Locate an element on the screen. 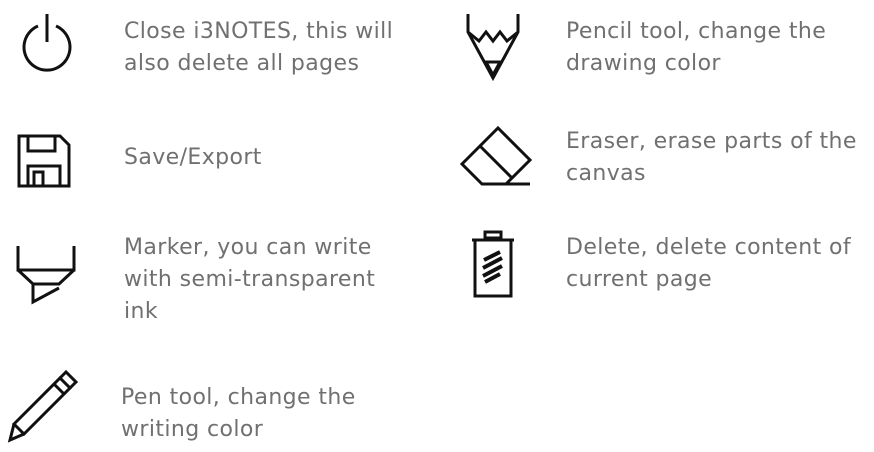 Image resolution: width=874 pixels, height=452 pixels. pencil-icon is located at coordinates (493, 48).